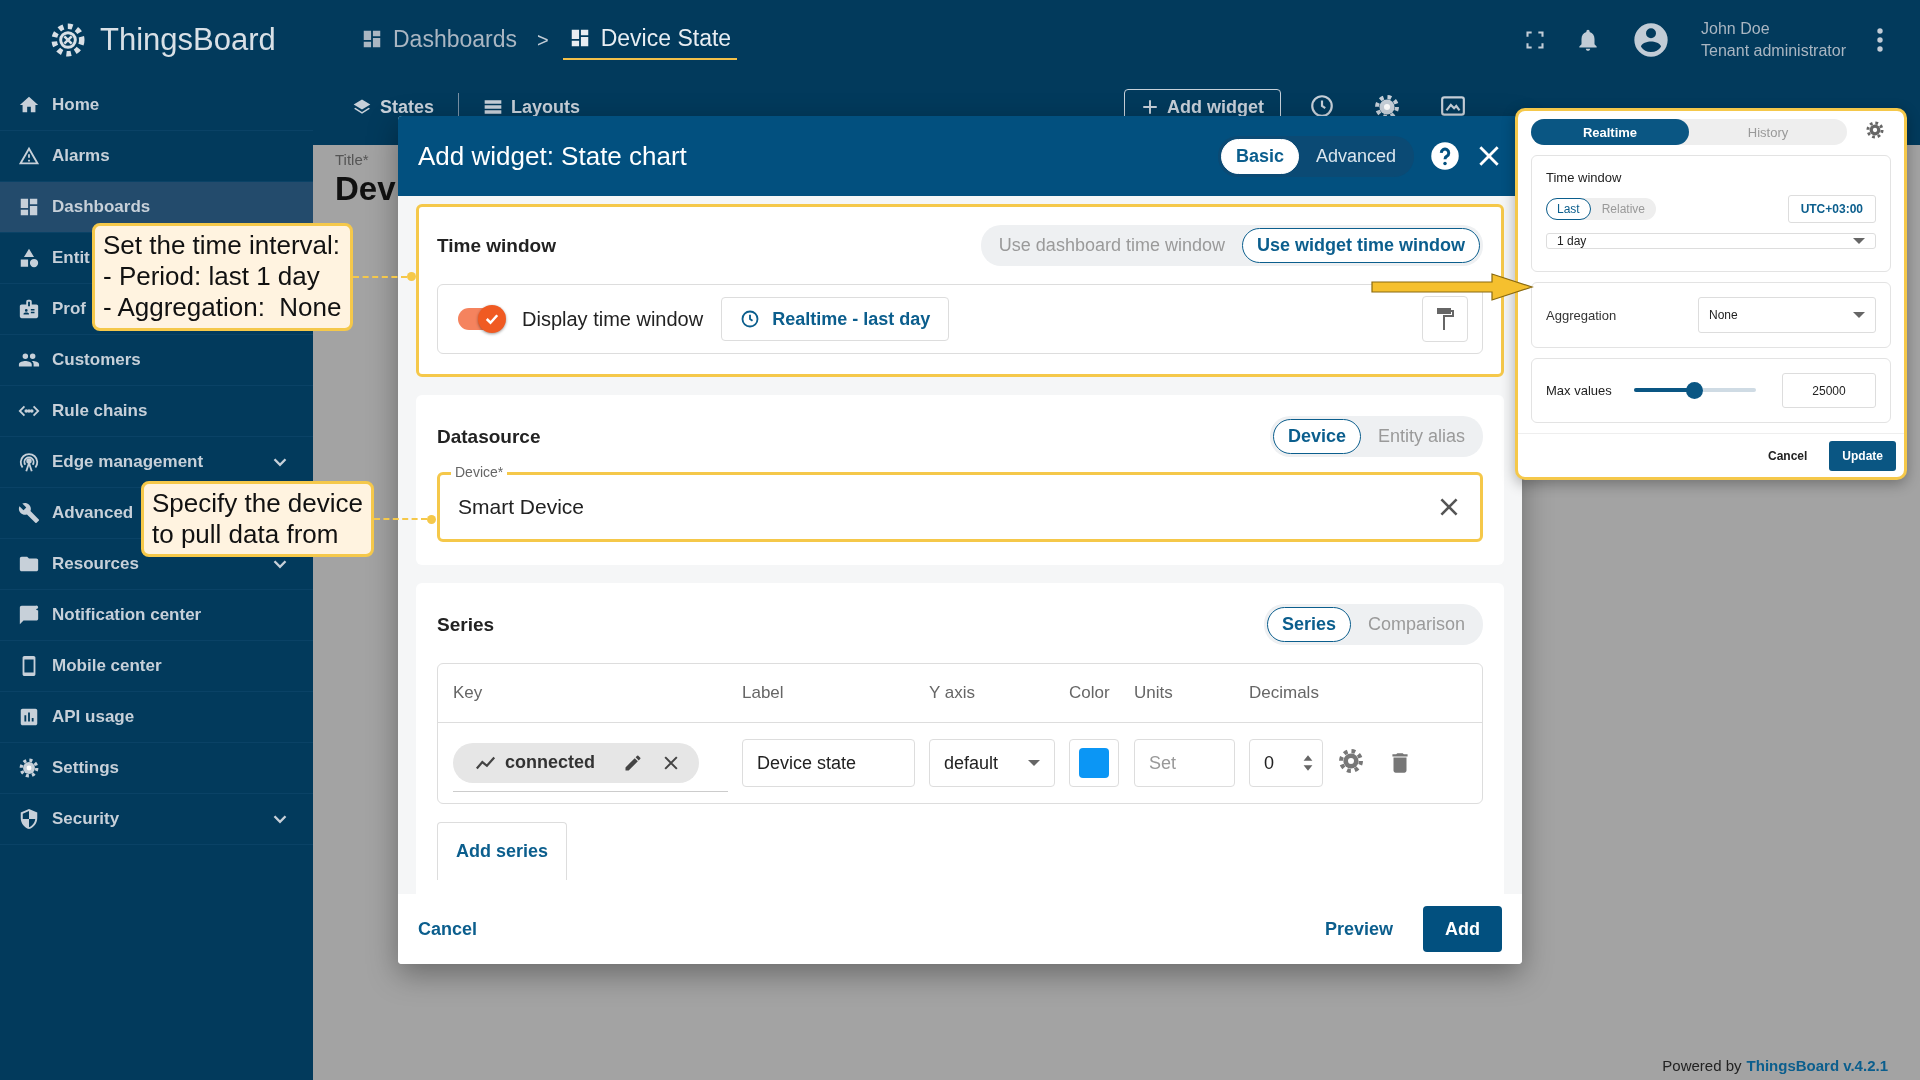  Describe the element at coordinates (1579, 390) in the screenshot. I see `max-values-label: Max values` at that location.